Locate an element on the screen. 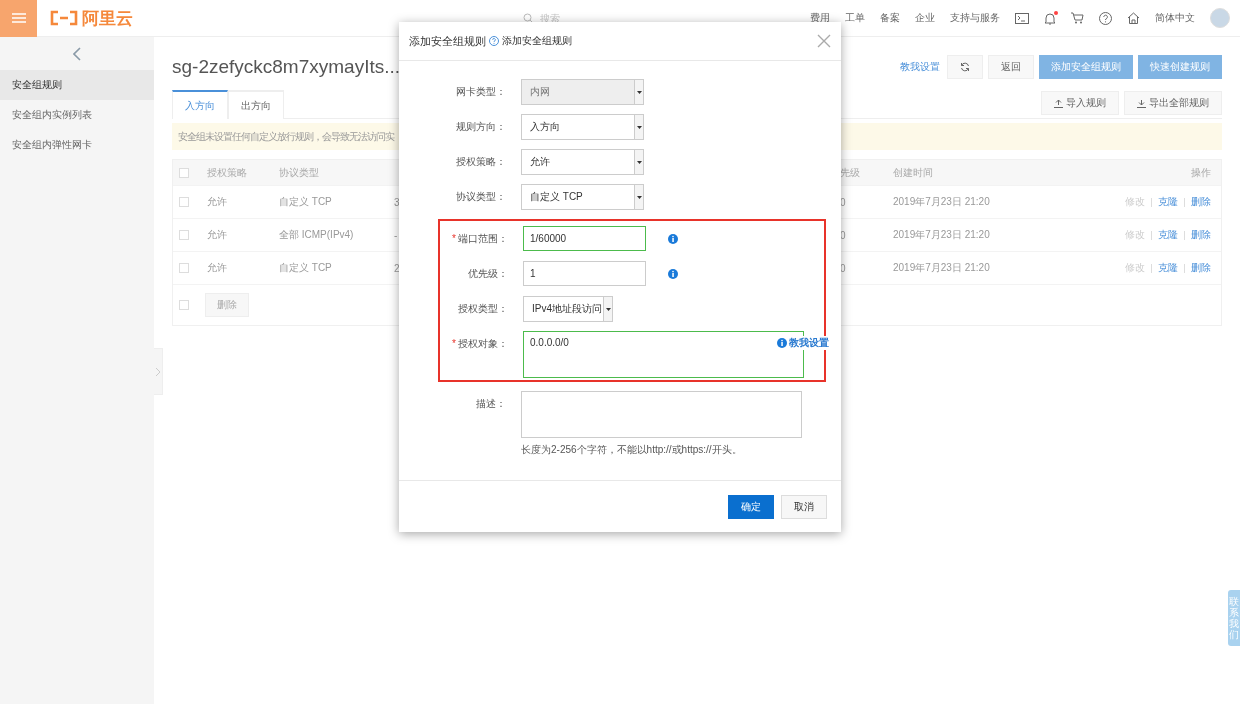 Image resolution: width=1240 pixels, height=704 pixels. chevron-right-icon is located at coordinates (158, 371).